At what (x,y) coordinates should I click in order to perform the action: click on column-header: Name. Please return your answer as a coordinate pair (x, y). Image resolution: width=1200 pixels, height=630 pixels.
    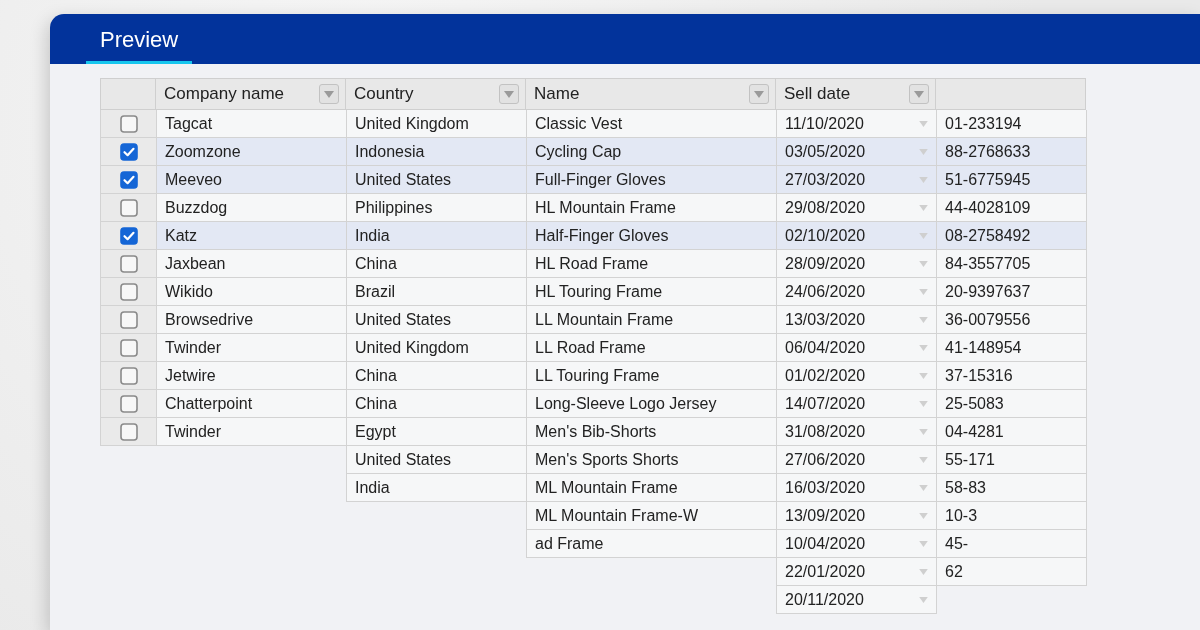
    Looking at the image, I should click on (651, 94).